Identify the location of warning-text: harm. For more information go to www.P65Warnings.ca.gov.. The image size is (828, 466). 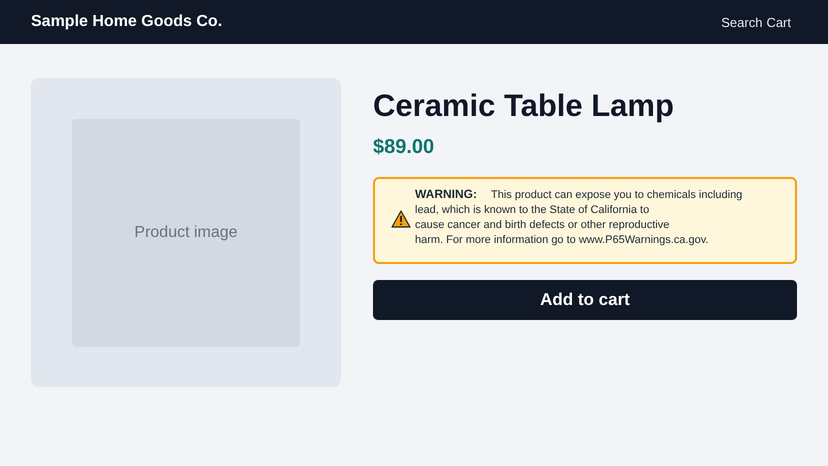
(561, 240).